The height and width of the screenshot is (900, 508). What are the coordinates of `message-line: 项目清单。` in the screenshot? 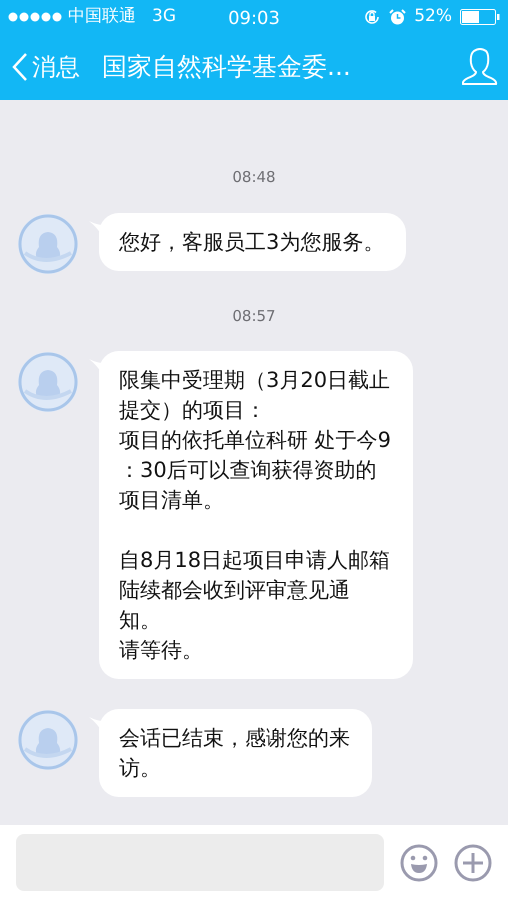 It's located at (172, 500).